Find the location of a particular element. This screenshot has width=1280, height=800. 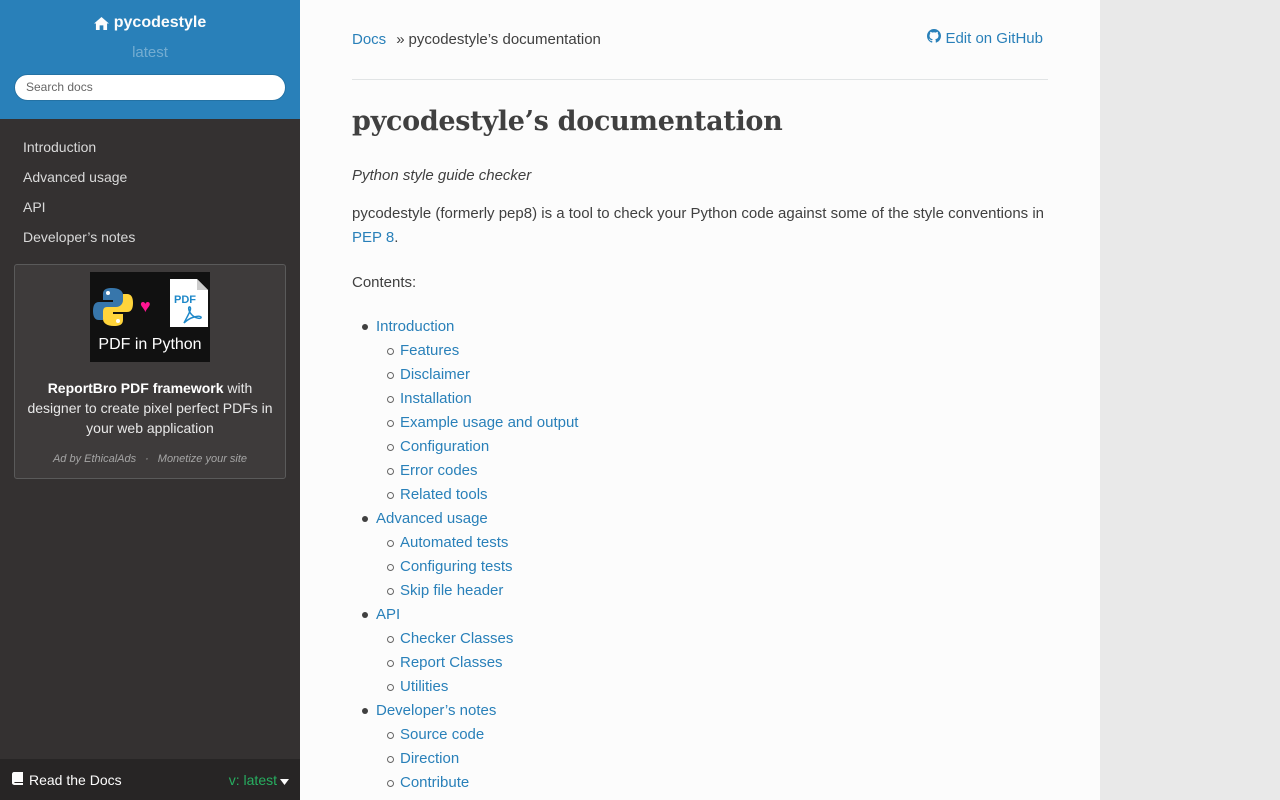

sidebar-item-label: API is located at coordinates (34, 207).